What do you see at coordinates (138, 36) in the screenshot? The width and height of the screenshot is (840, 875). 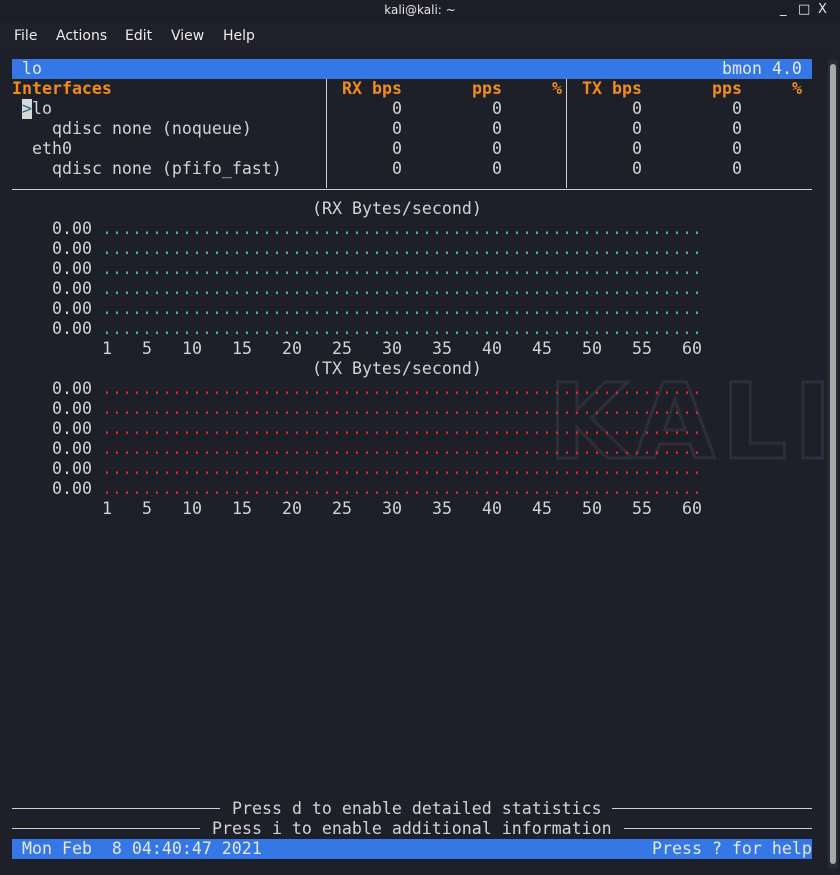 I see `menu-edit: Edit` at bounding box center [138, 36].